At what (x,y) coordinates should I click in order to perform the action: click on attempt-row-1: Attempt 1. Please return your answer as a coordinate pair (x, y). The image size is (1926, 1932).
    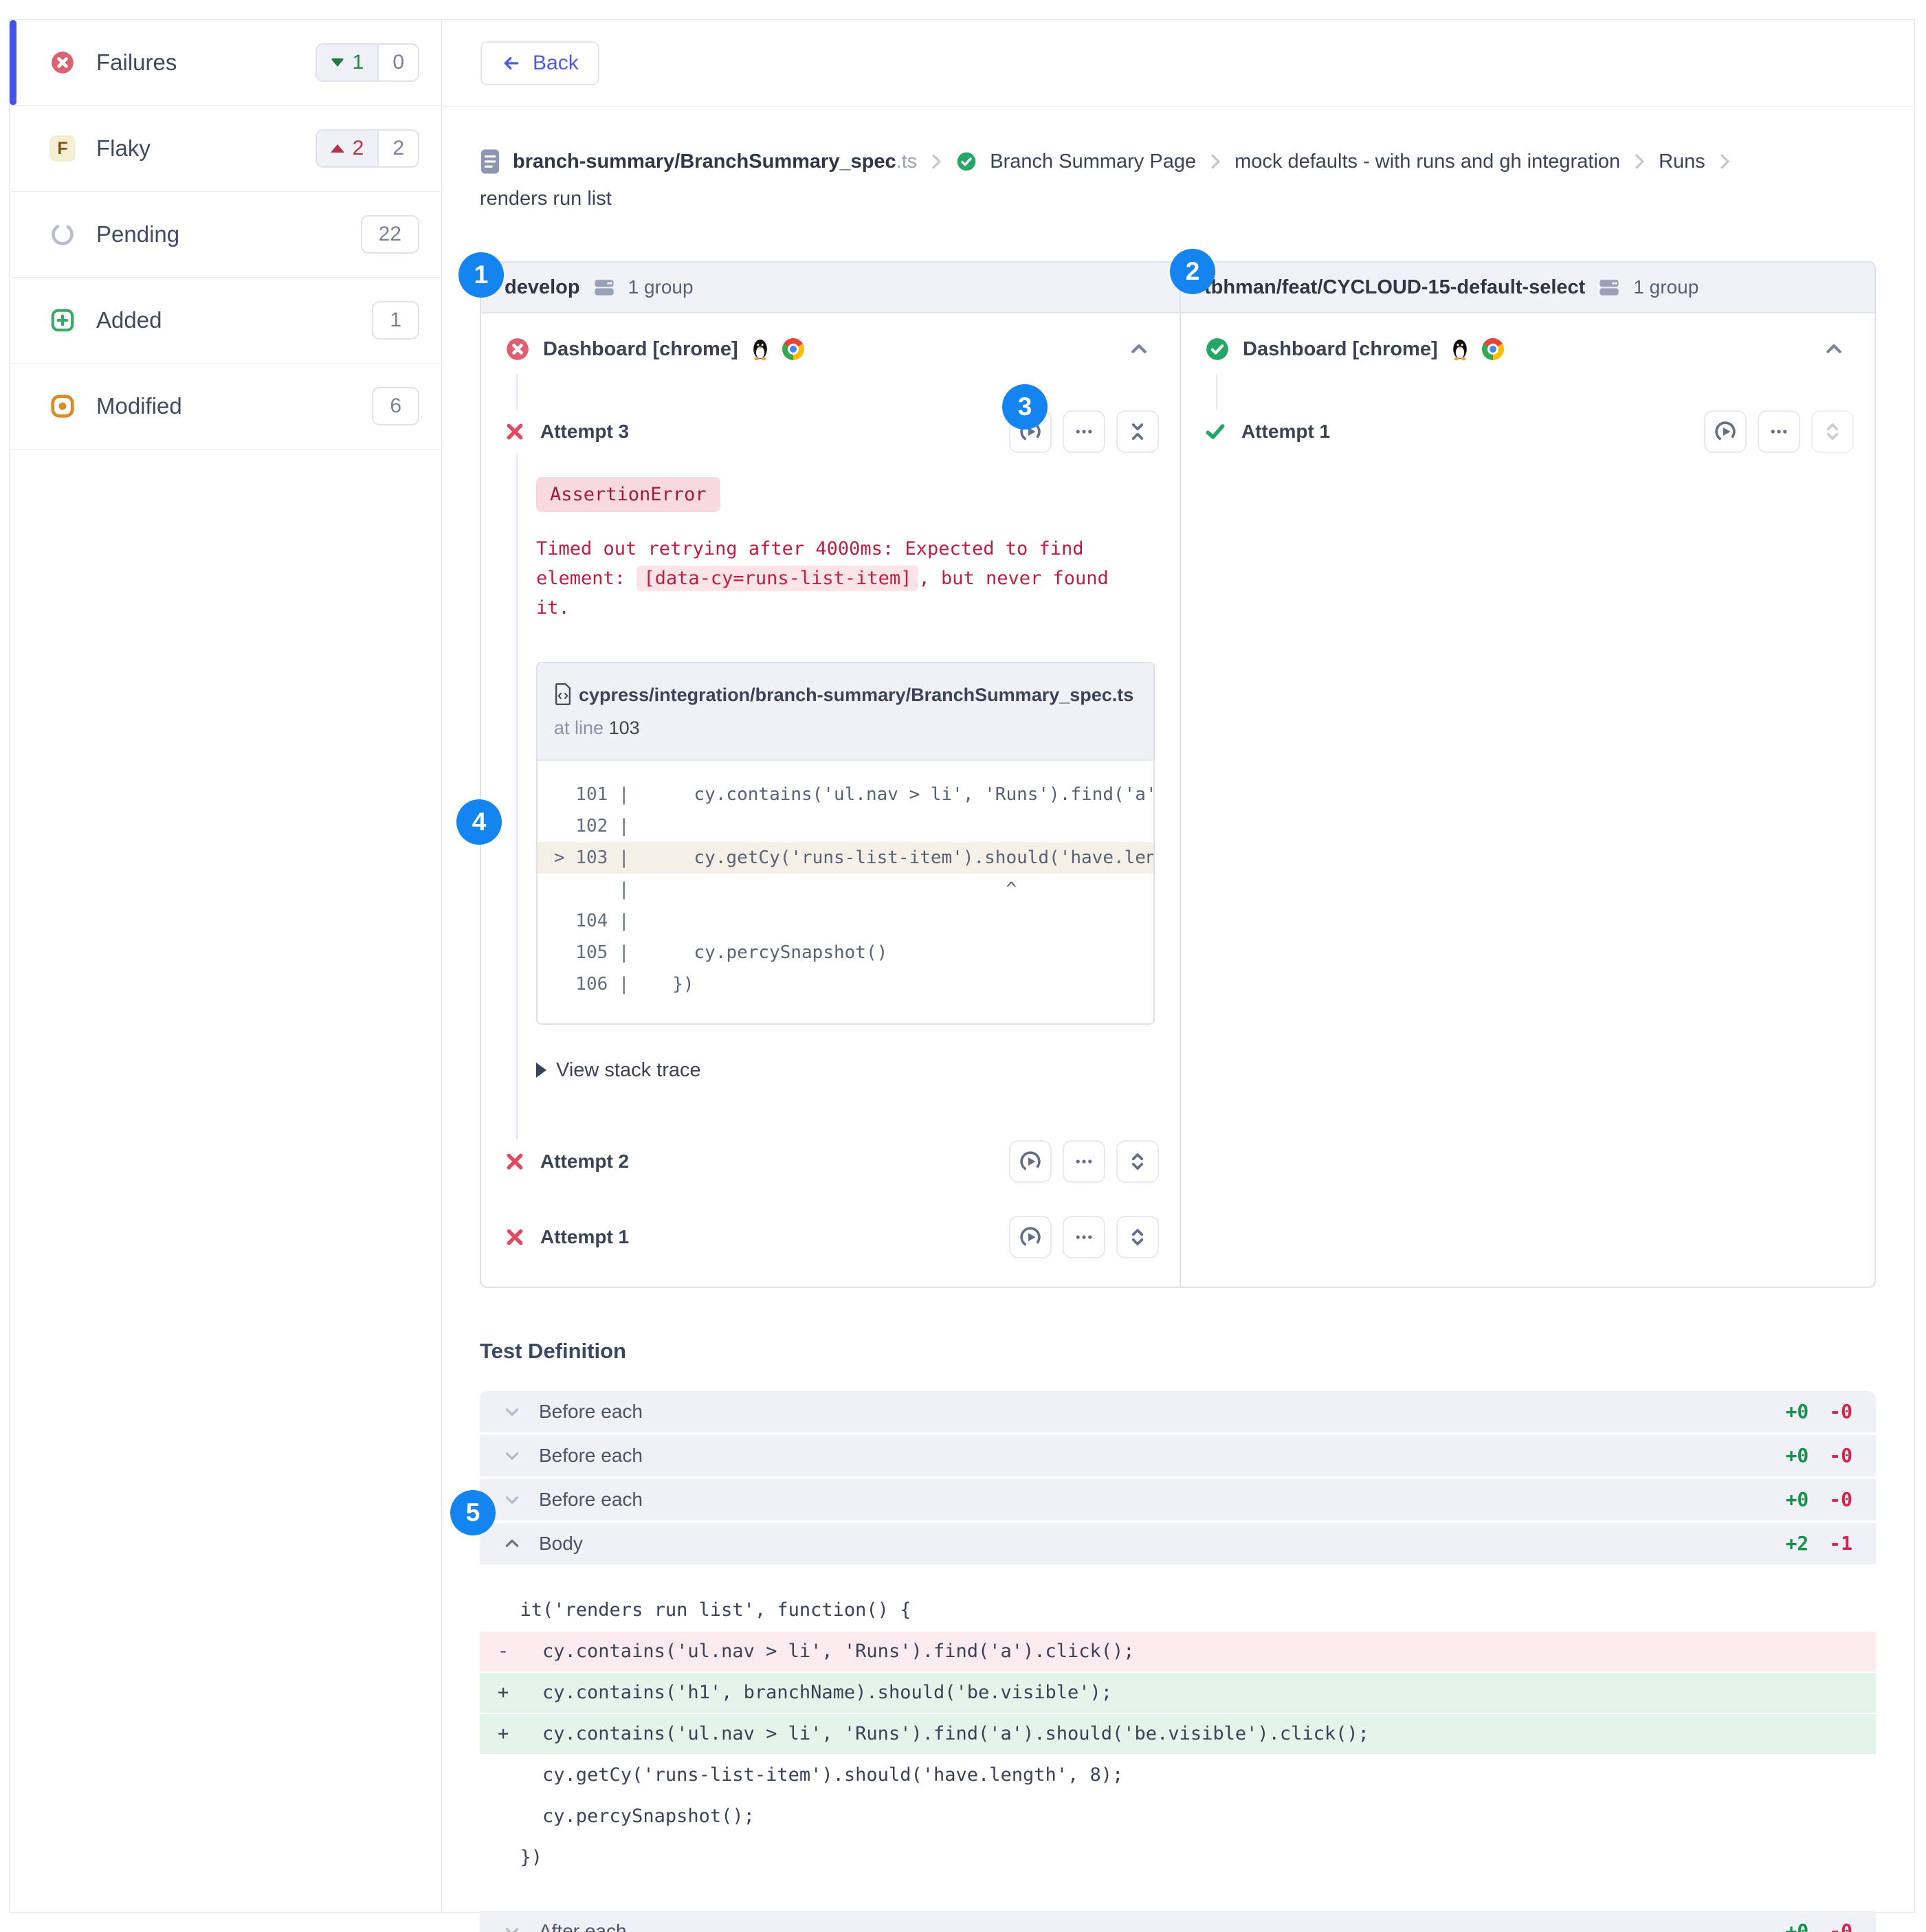
    Looking at the image, I should click on (832, 1236).